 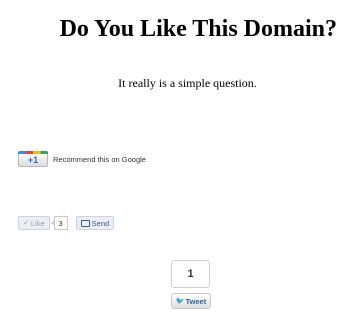 I want to click on tweet-count: 1, so click(x=190, y=274).